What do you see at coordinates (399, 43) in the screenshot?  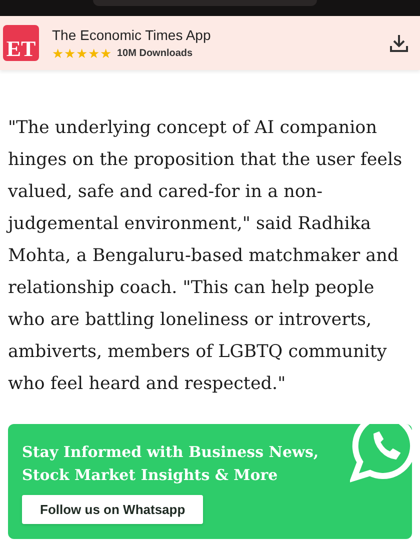 I see `download-icon` at bounding box center [399, 43].